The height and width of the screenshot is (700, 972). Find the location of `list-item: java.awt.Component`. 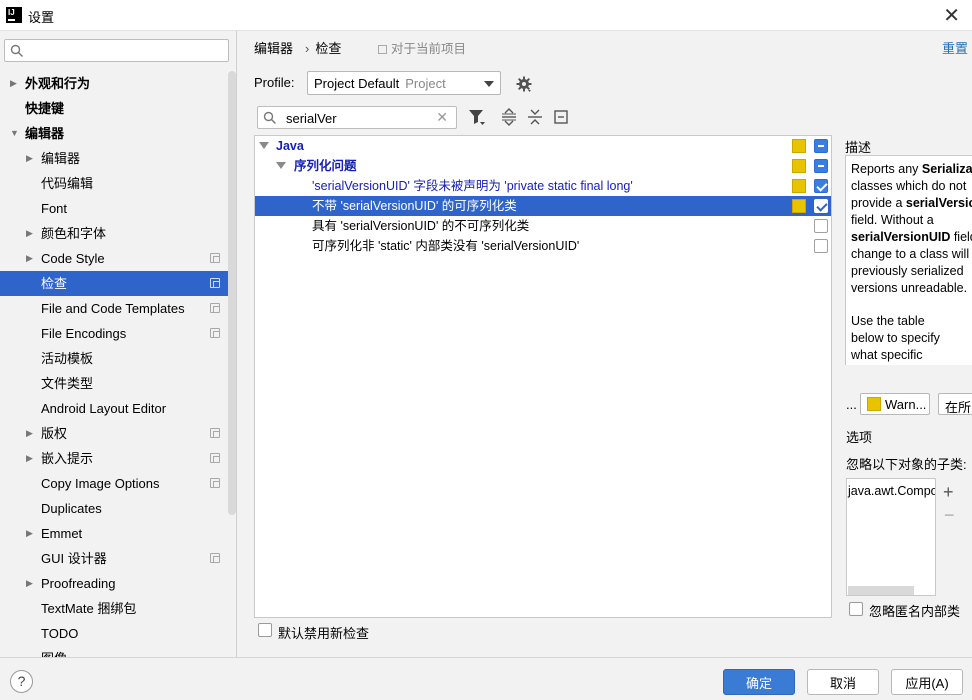

list-item: java.awt.Component is located at coordinates (891, 491).